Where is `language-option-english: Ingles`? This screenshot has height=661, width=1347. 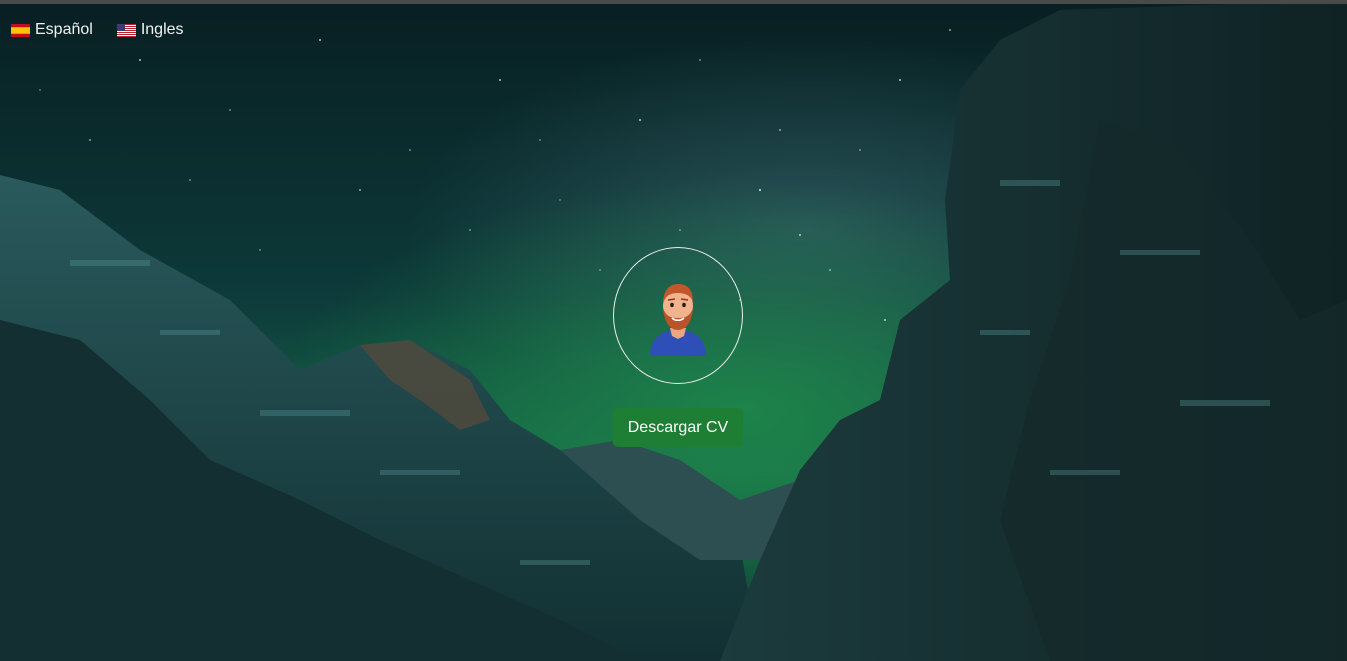
language-option-english: Ingles is located at coordinates (150, 30).